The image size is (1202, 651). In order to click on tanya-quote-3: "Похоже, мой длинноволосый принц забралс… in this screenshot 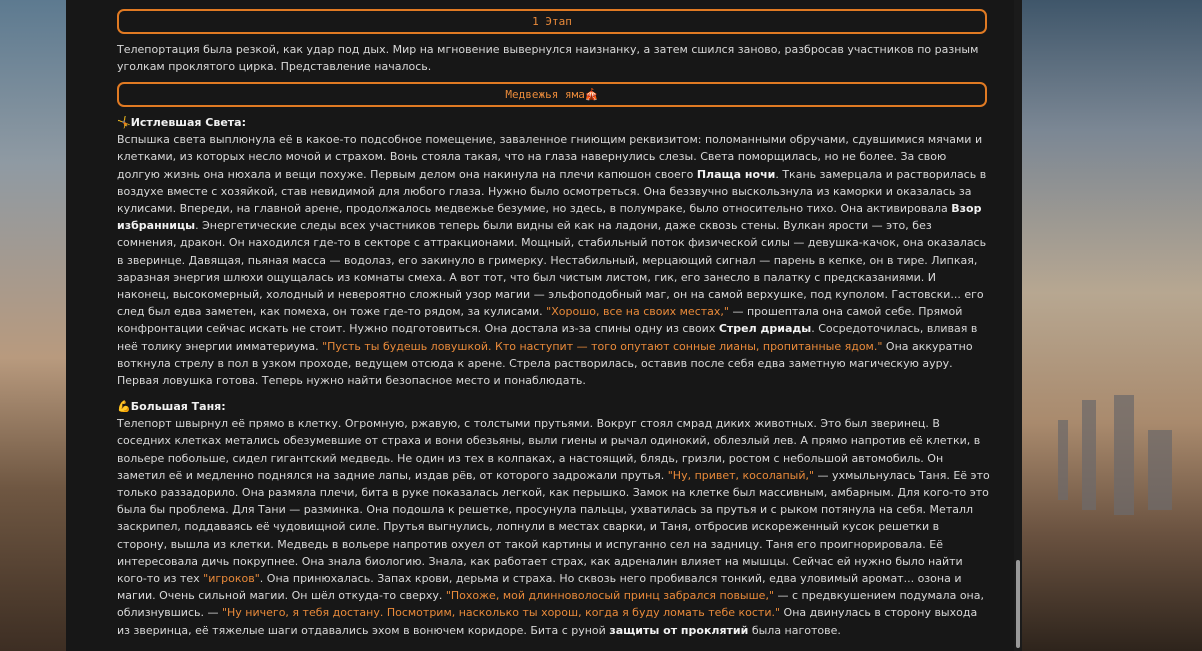, I will do `click(610, 596)`.